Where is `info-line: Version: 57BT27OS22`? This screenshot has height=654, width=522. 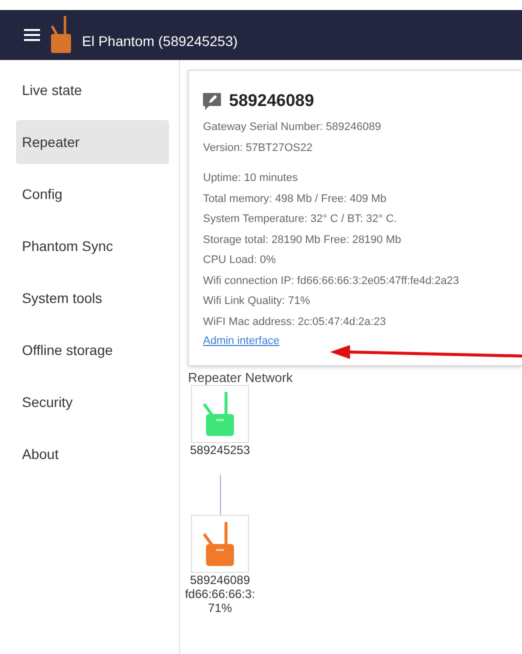 info-line: Version: 57BT27OS22 is located at coordinates (258, 148).